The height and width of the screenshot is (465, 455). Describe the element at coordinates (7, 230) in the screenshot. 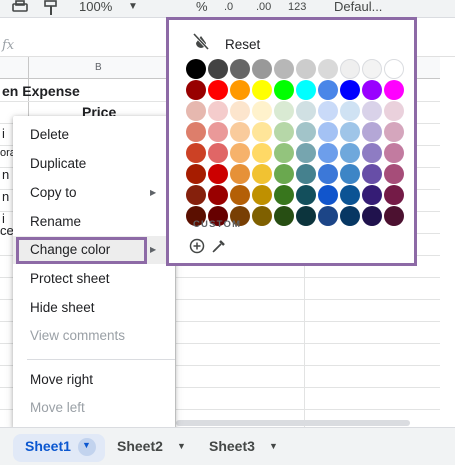

I see `cell-fragment: ce` at that location.